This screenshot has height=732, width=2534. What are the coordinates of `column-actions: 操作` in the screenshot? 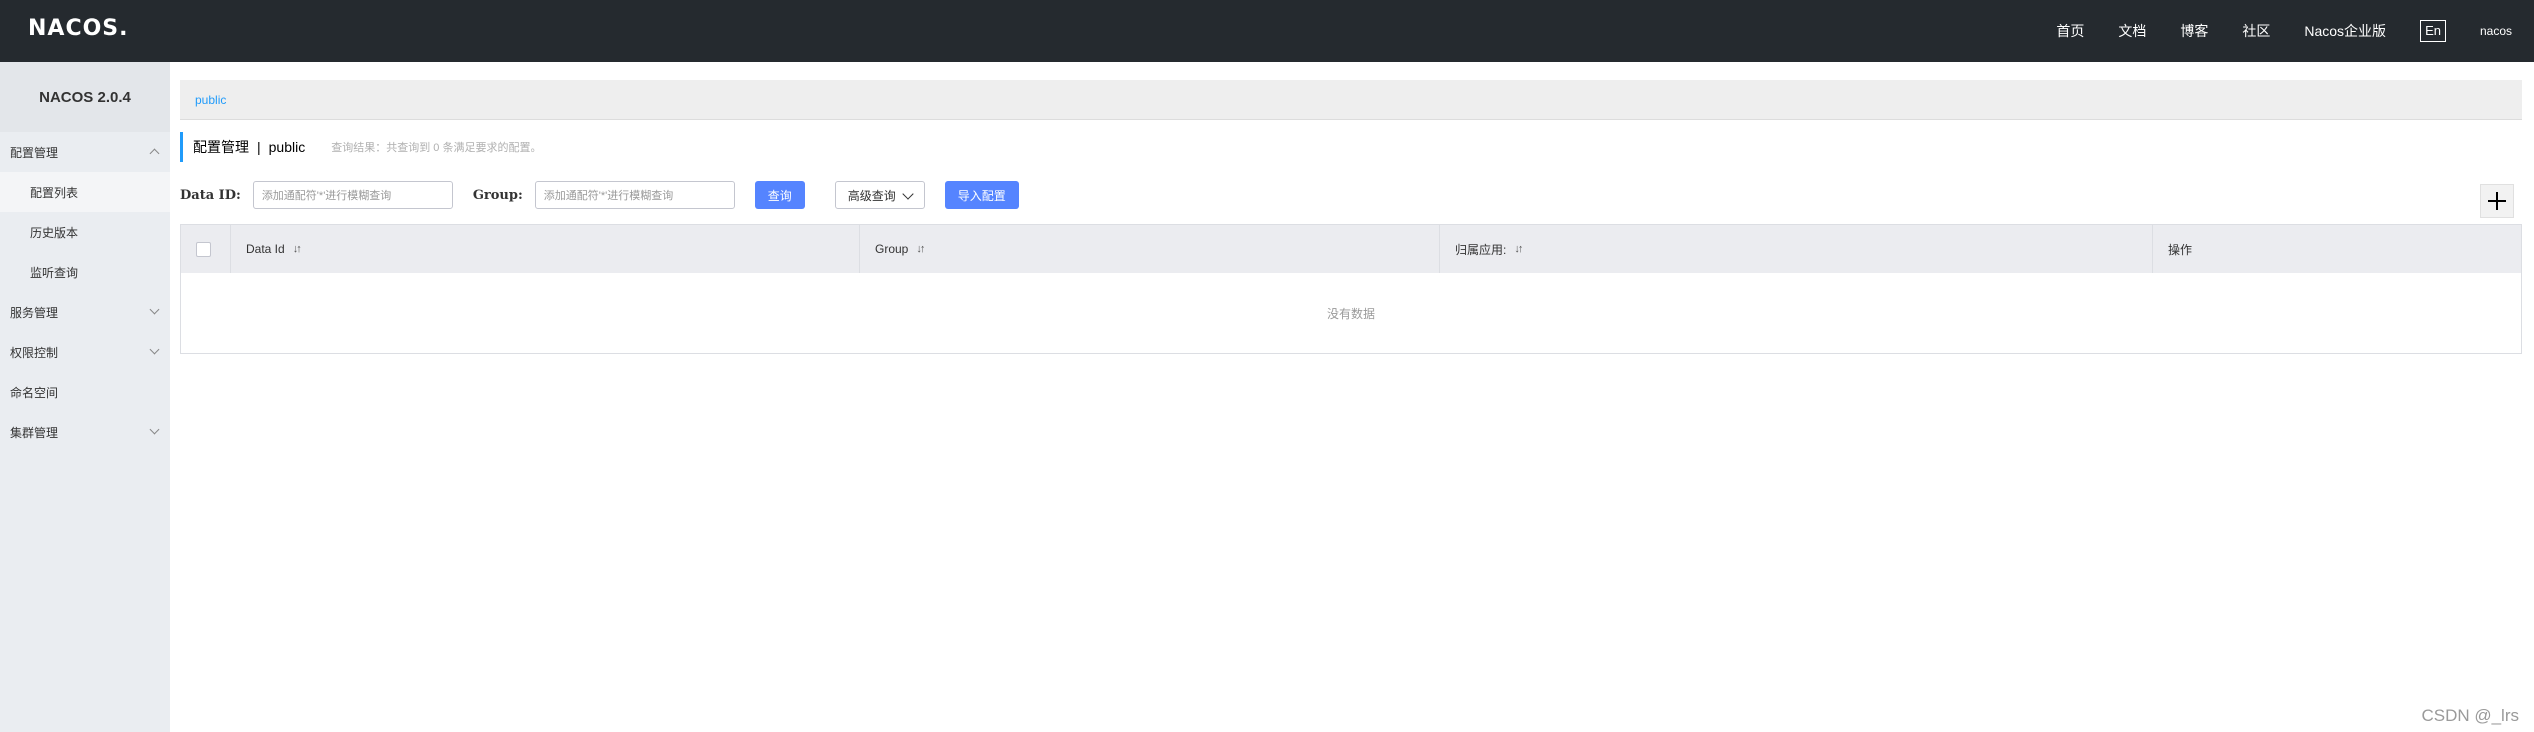 It's located at (2337, 249).